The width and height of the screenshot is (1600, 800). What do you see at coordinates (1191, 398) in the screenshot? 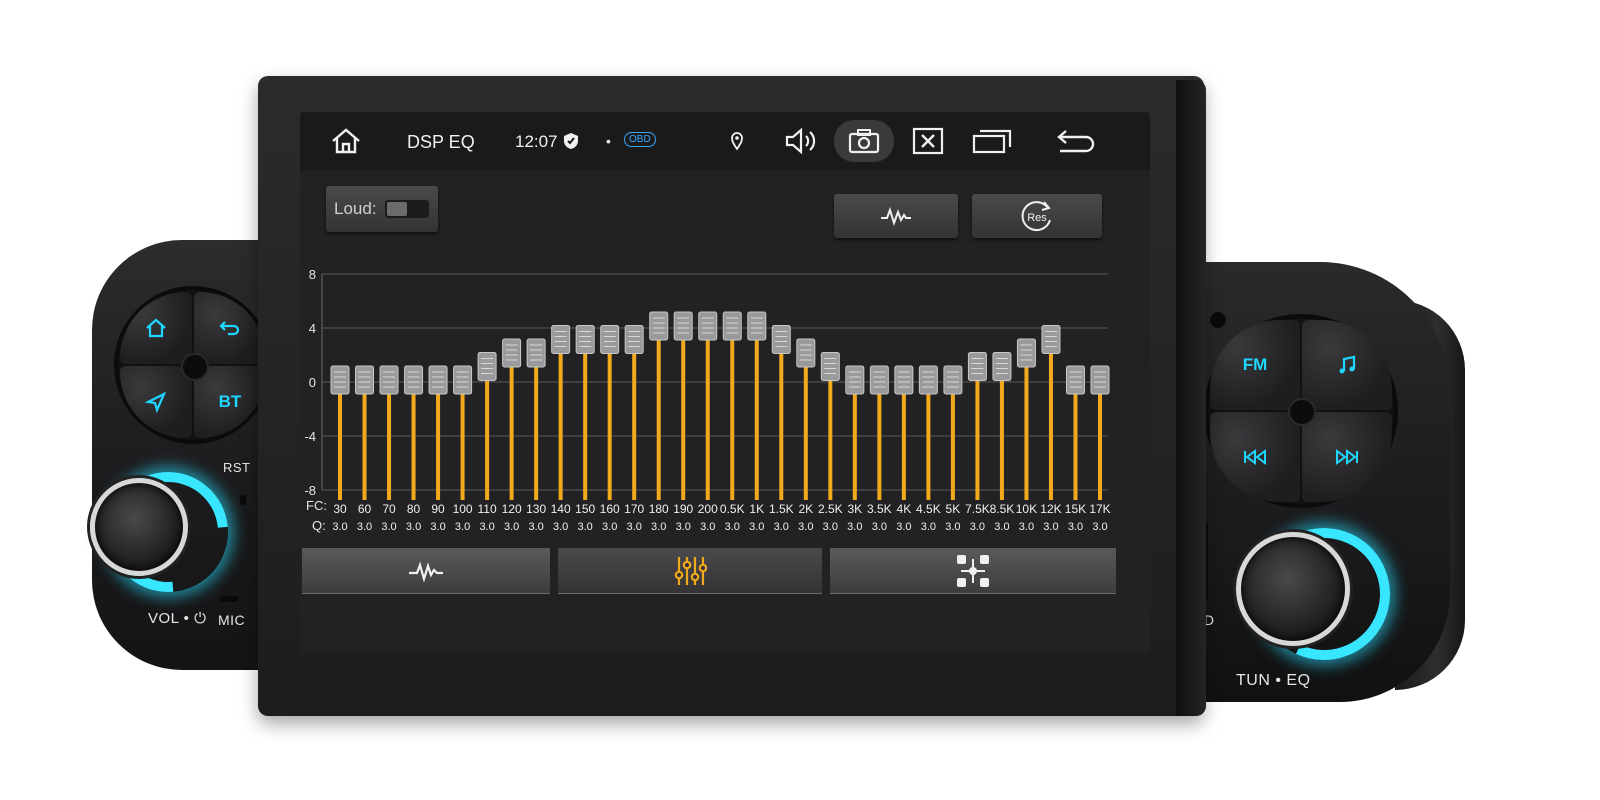
I see `screen-bezel-side` at bounding box center [1191, 398].